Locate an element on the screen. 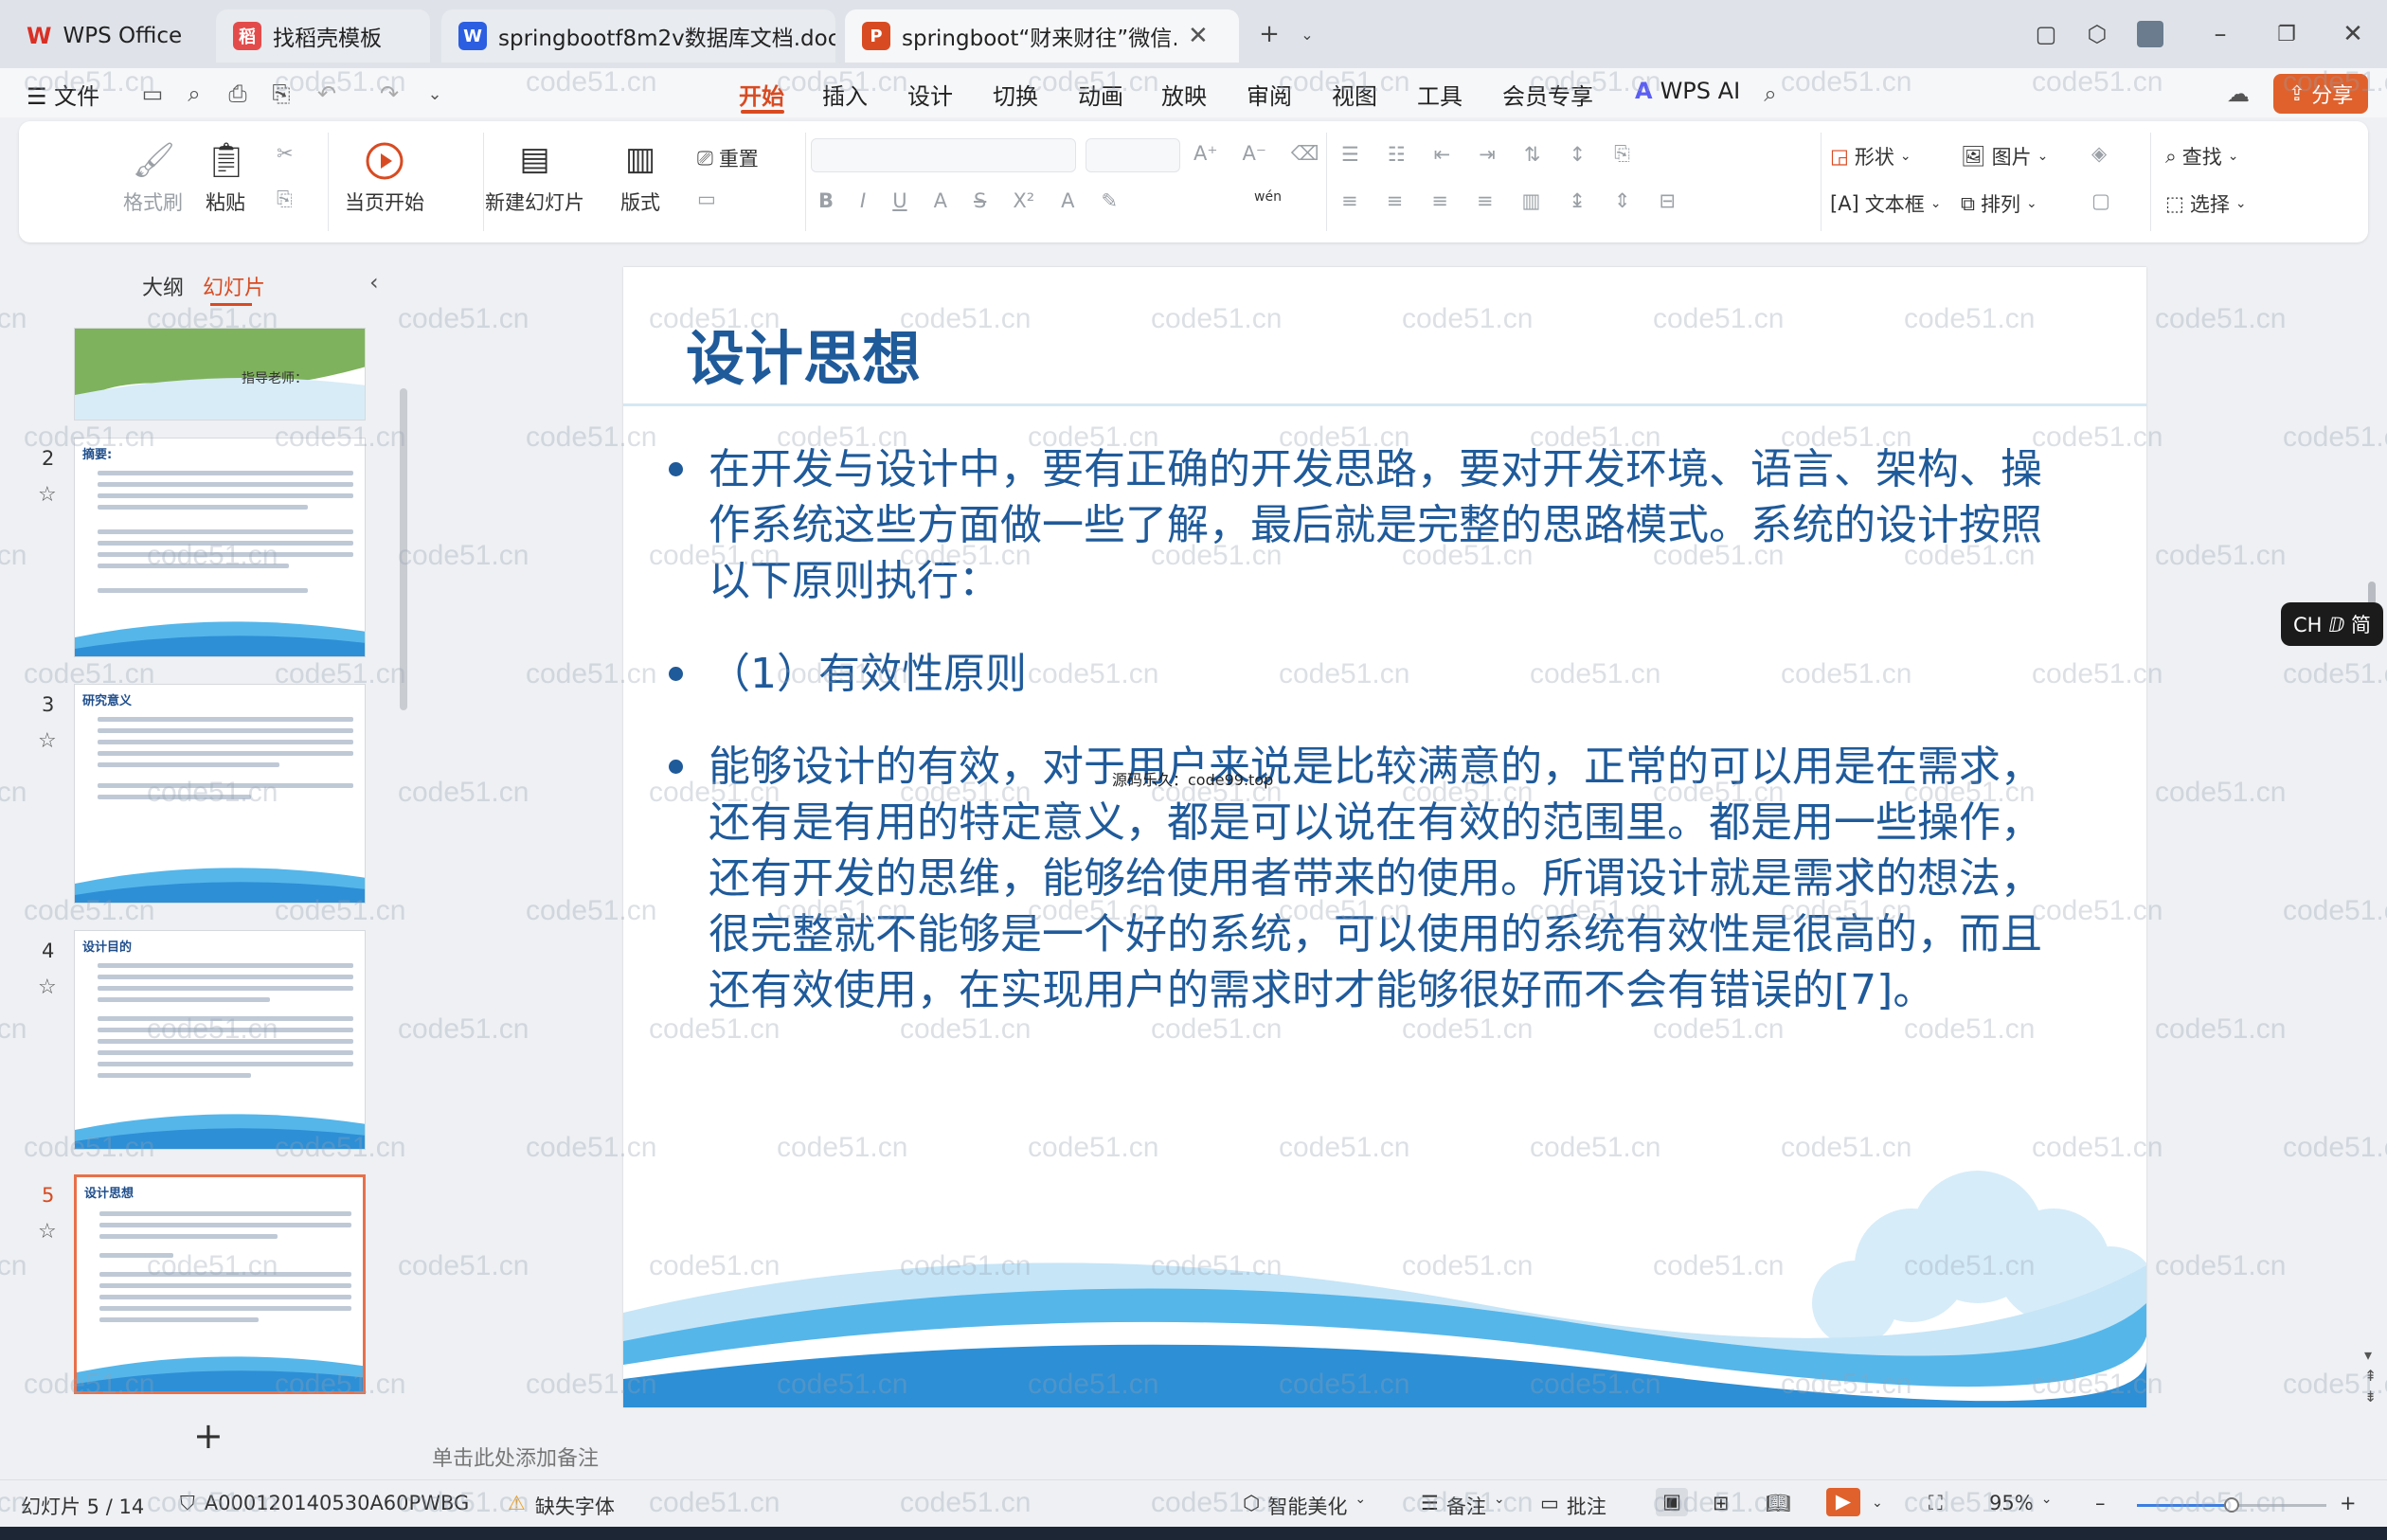 The height and width of the screenshot is (1540, 2387). tab-ppt-doc: P springboot“财来财往”微信… ✕ is located at coordinates (1042, 36).